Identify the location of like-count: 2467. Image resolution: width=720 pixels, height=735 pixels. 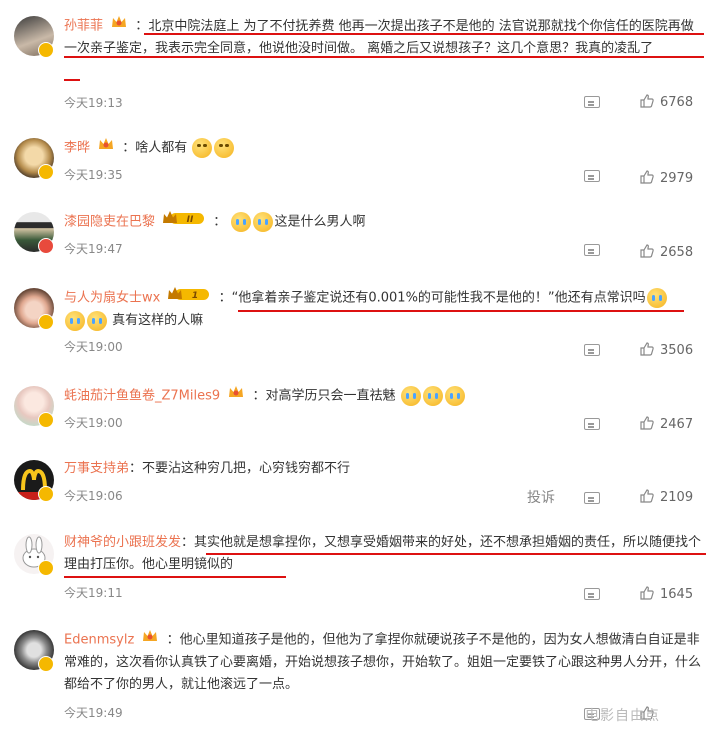
(677, 424).